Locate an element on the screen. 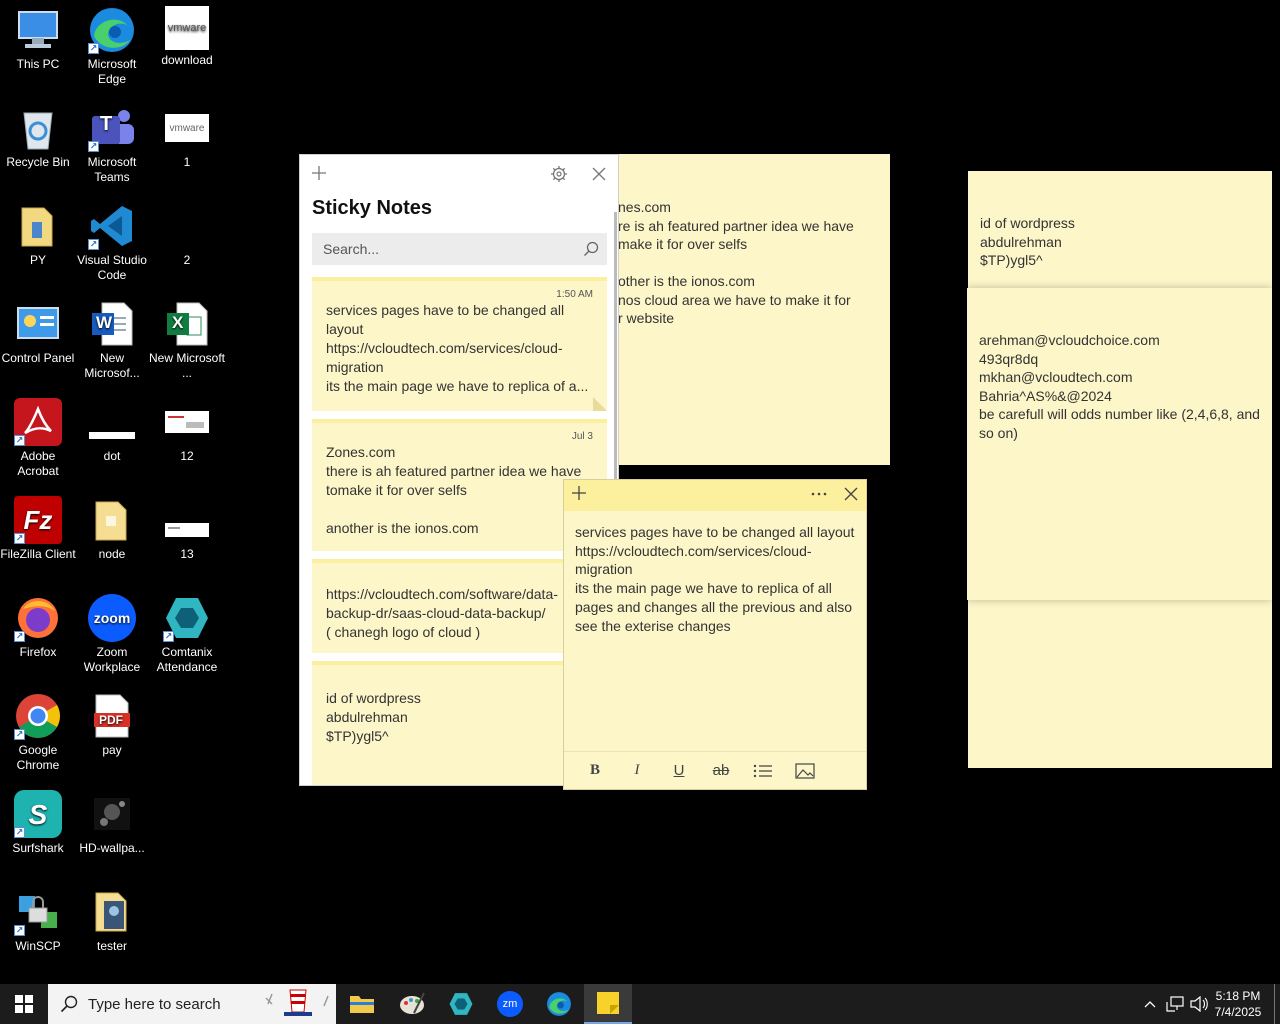 This screenshot has width=1280, height=1024. taskbar-edge is located at coordinates (559, 1004).